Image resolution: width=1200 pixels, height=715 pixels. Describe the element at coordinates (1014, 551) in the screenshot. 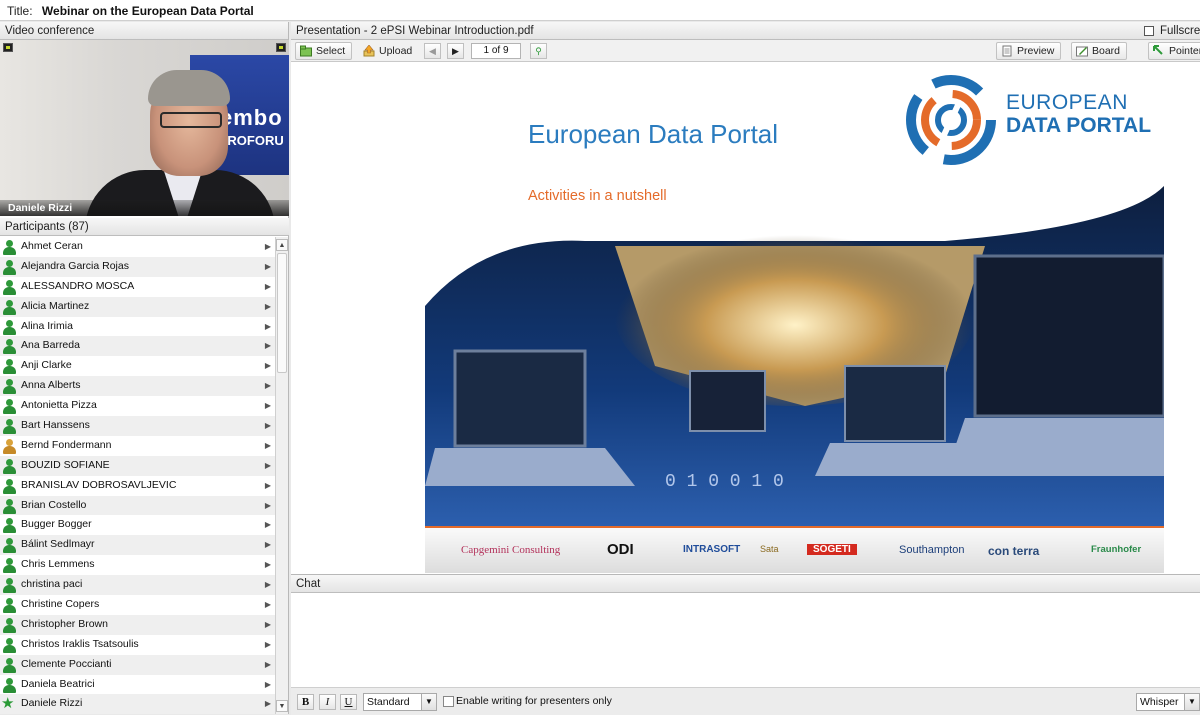

I see `sponsor-logo: con terra` at that location.